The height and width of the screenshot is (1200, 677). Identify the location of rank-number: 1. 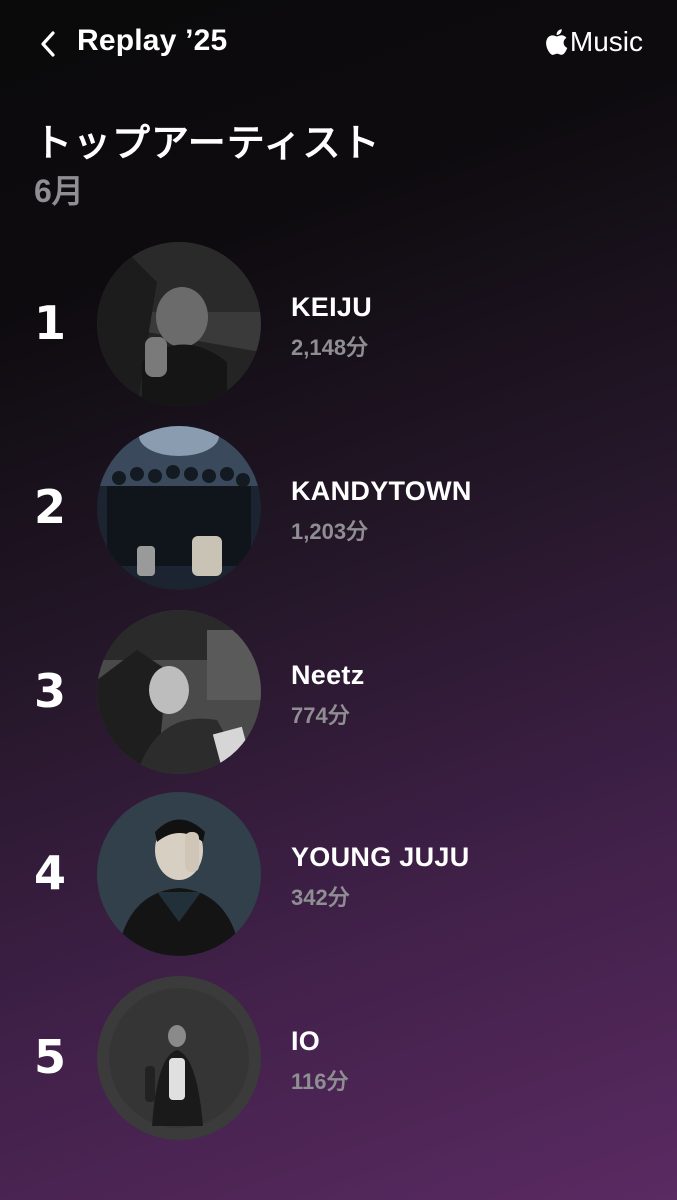
(50, 323).